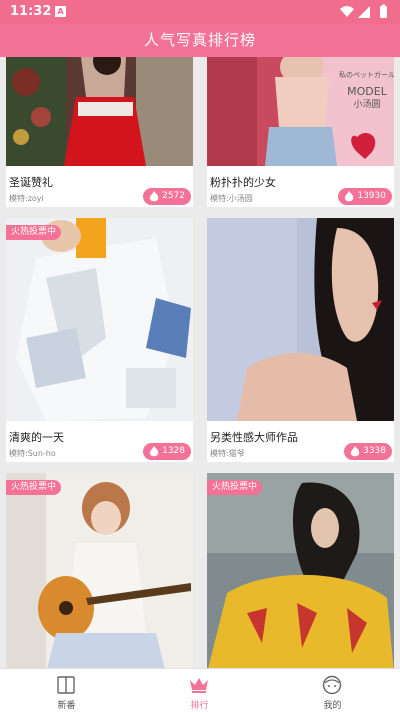  Describe the element at coordinates (254, 437) in the screenshot. I see `card-title: 另类性感大师作品` at that location.